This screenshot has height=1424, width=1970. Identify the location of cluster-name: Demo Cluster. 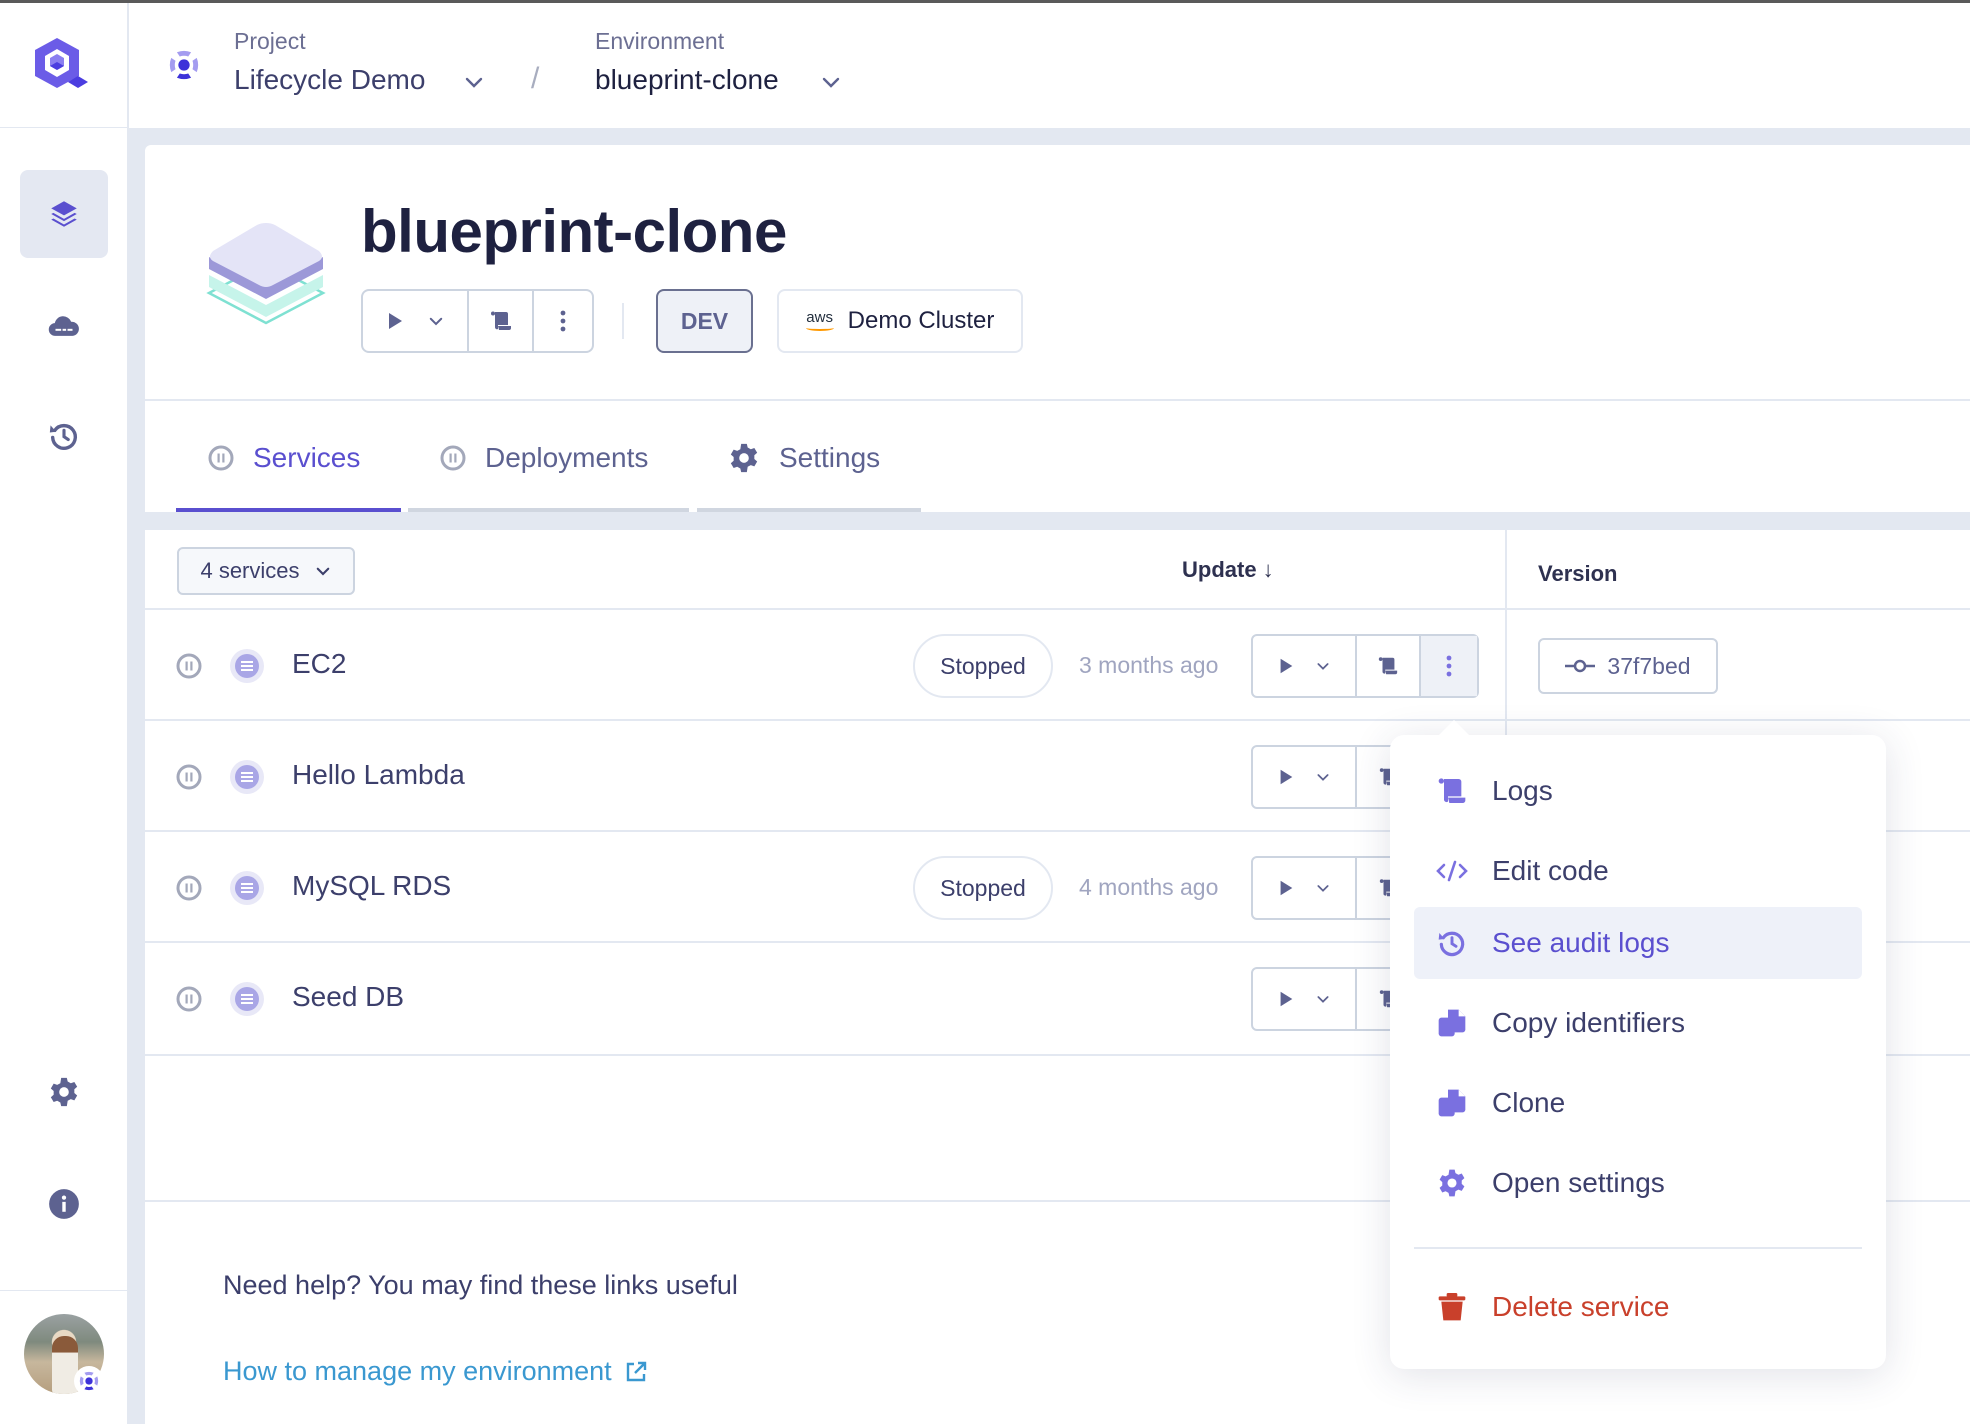
(921, 320).